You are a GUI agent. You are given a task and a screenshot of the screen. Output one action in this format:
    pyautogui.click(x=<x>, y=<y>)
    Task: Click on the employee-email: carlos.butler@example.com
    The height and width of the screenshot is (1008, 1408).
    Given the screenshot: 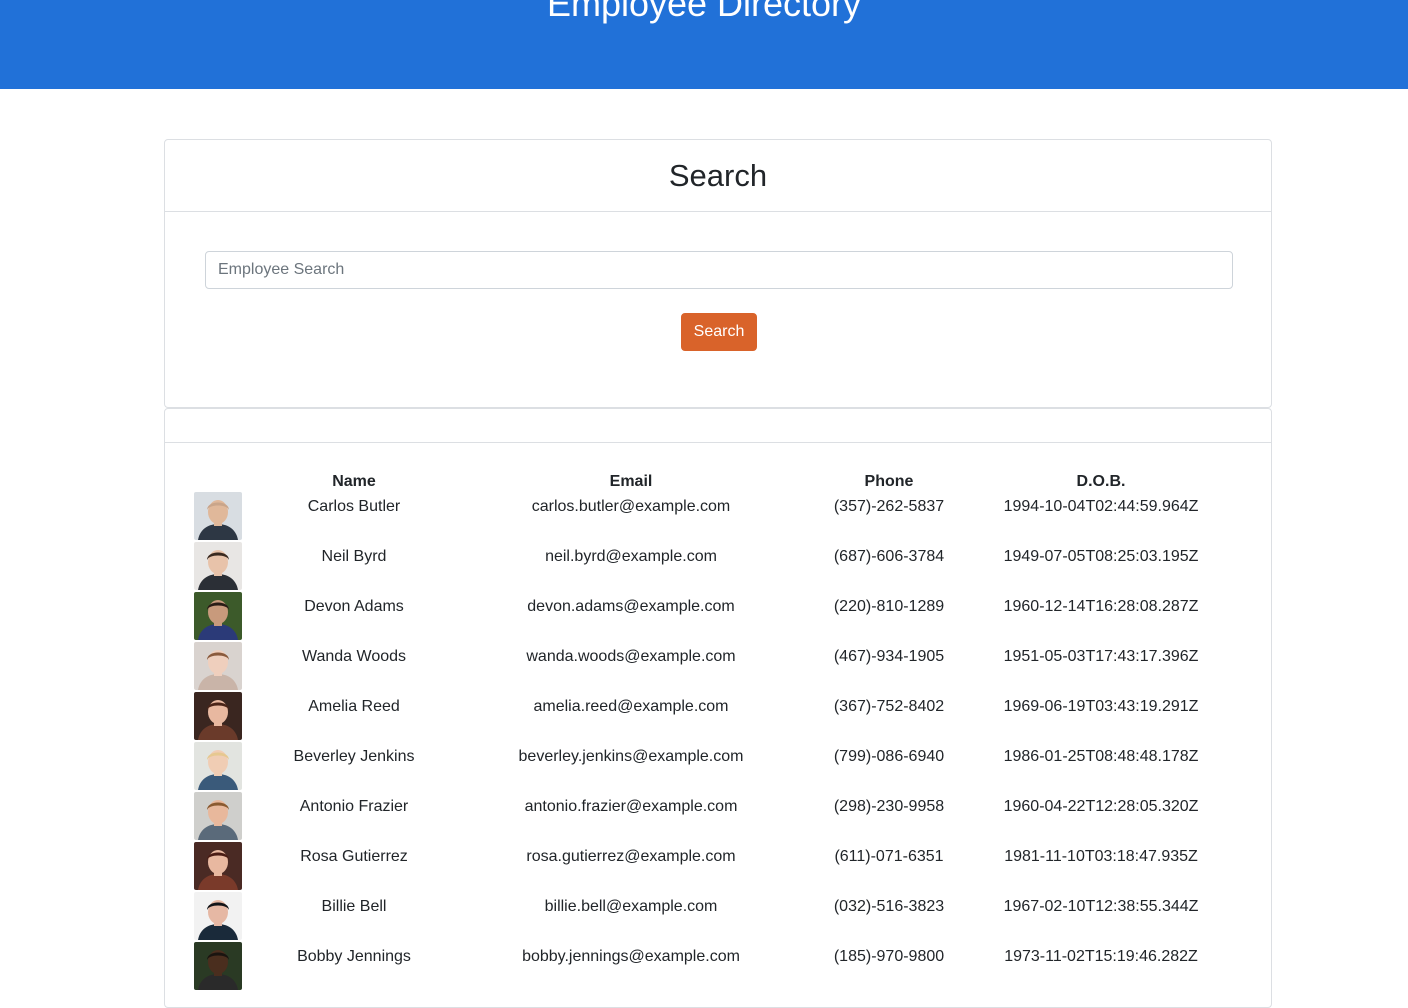 What is the action you would take?
    pyautogui.click(x=631, y=506)
    